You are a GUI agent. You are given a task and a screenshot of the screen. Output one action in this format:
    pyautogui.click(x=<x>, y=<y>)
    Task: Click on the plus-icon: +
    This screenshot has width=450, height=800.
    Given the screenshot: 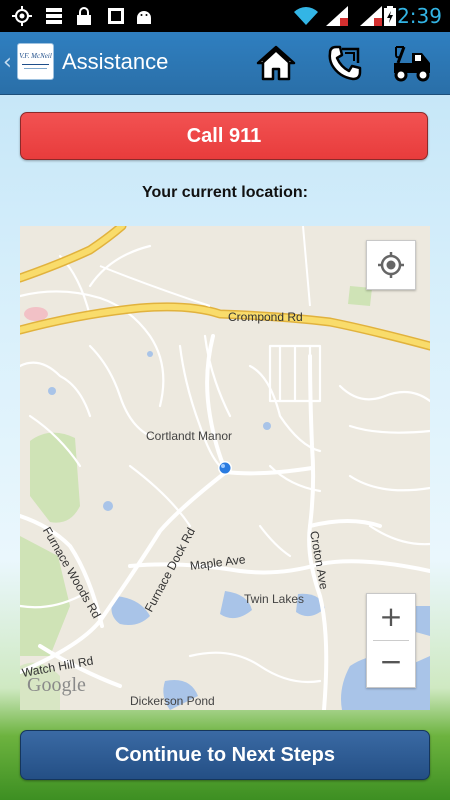 What is the action you would take?
    pyautogui.click(x=391, y=616)
    